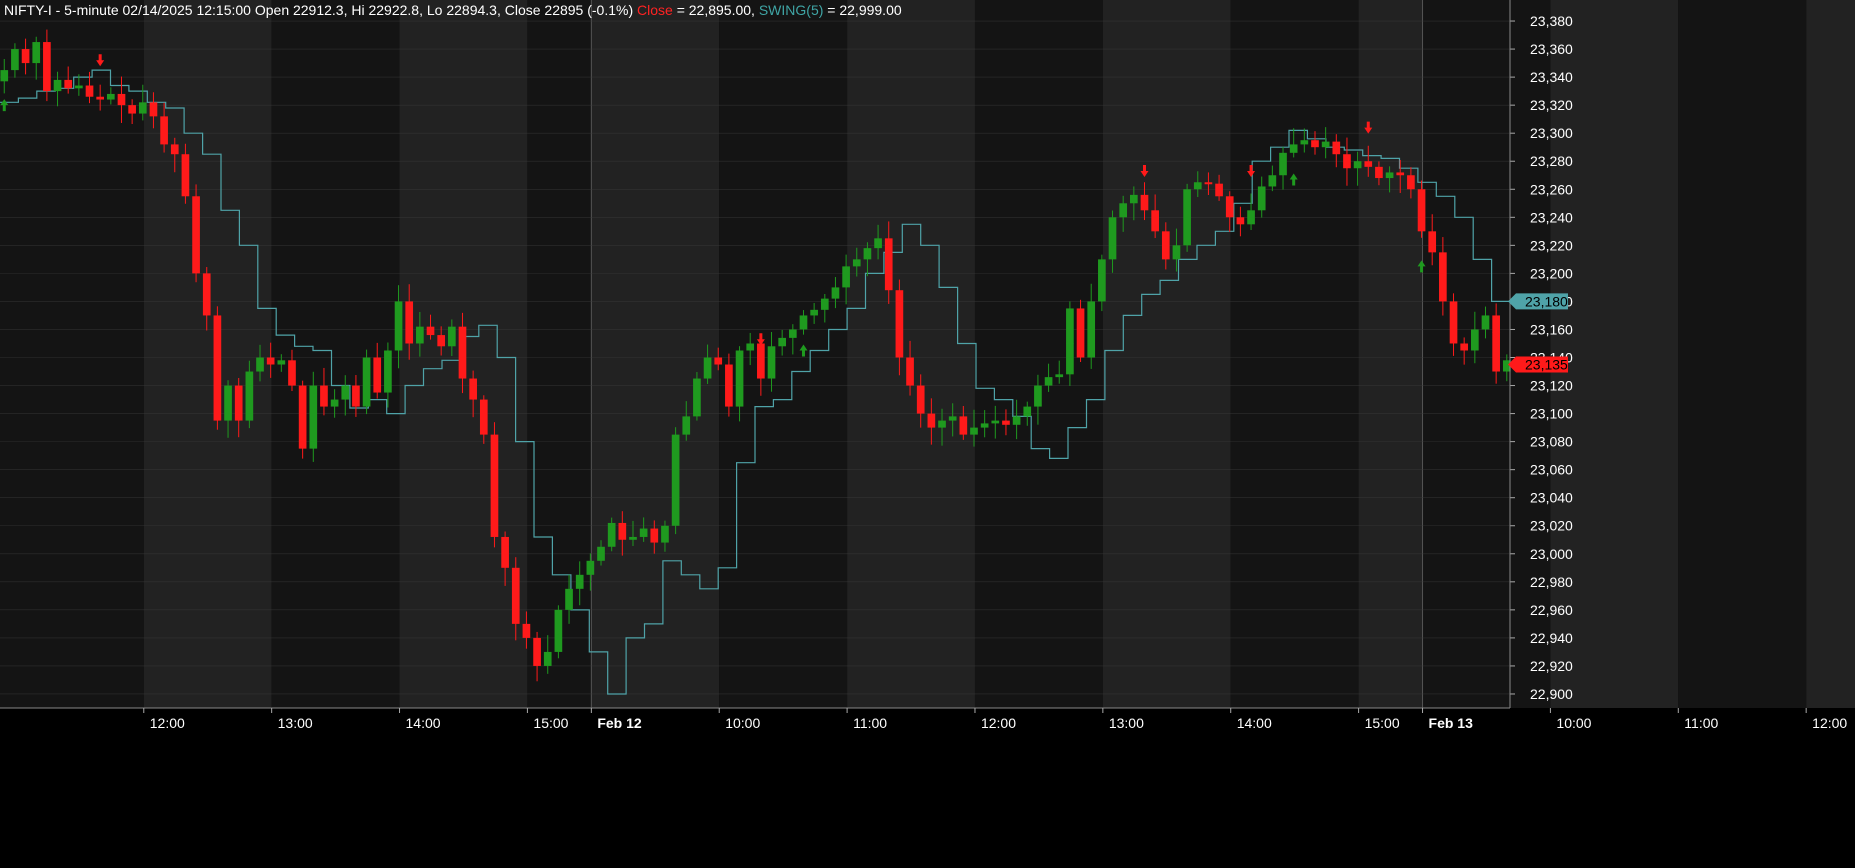 This screenshot has width=1855, height=868. I want to click on y-tick-label: 23,200, so click(1551, 273).